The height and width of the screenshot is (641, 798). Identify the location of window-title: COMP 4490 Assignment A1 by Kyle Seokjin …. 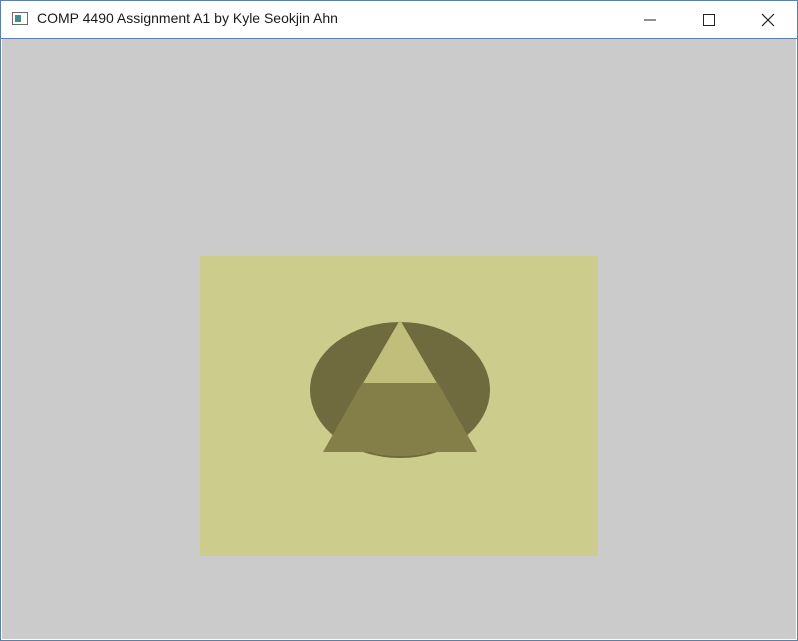
(187, 18).